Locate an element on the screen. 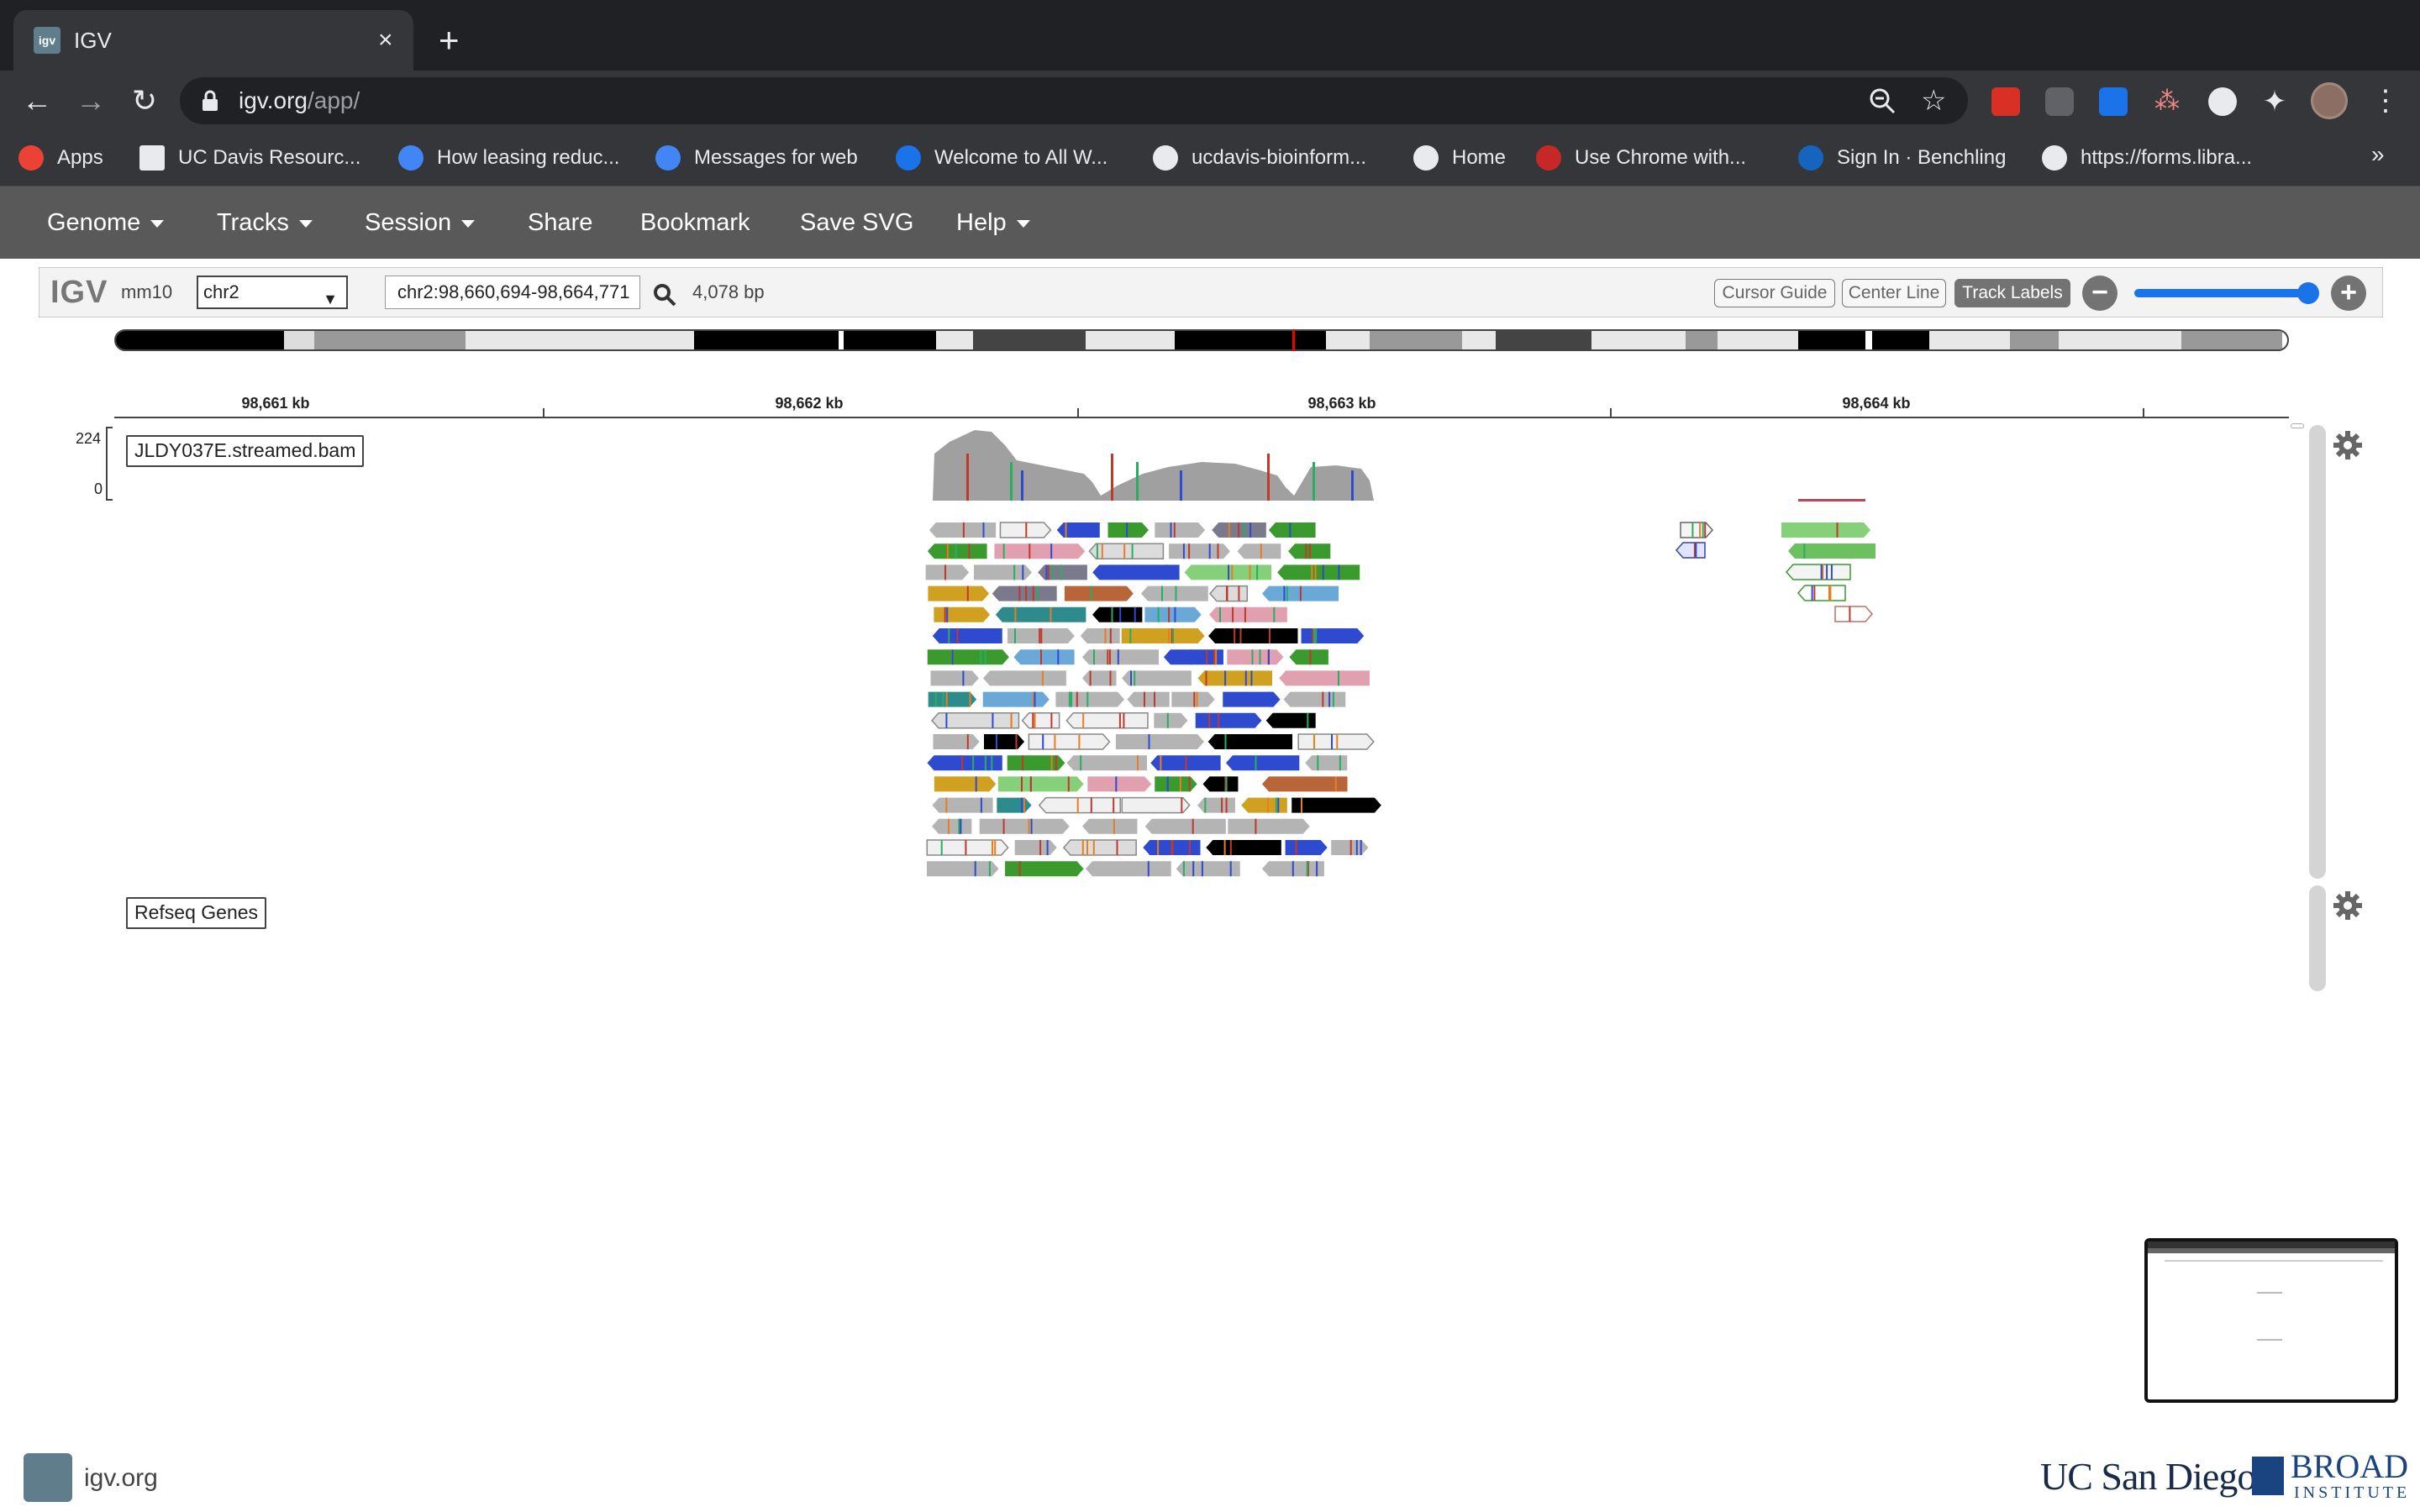 The width and height of the screenshot is (2420, 1512). screenshot-thumbnail is located at coordinates (2271, 1320).